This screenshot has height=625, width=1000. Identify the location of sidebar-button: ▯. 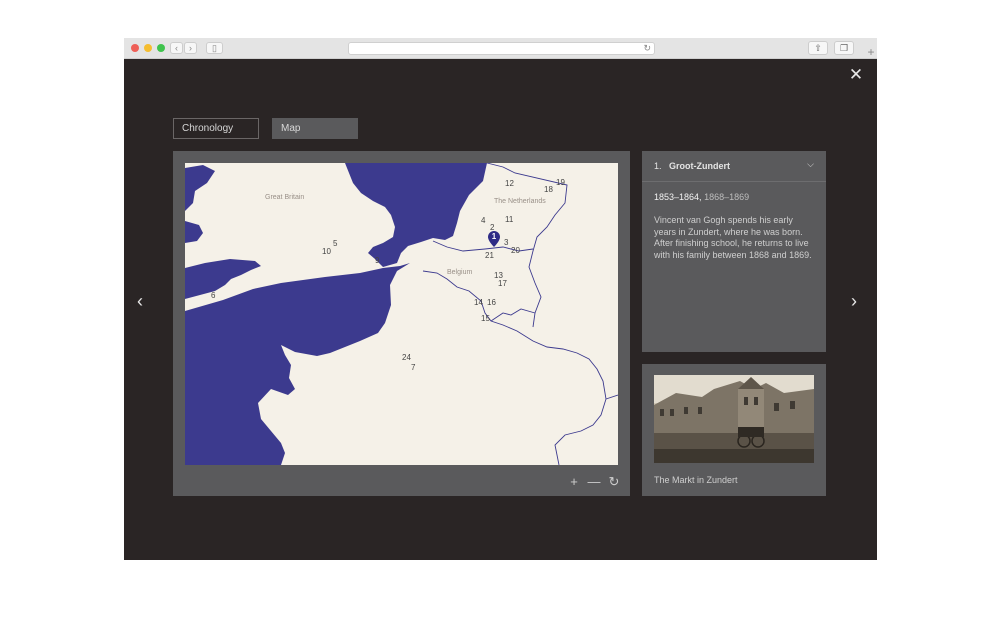
(214, 48).